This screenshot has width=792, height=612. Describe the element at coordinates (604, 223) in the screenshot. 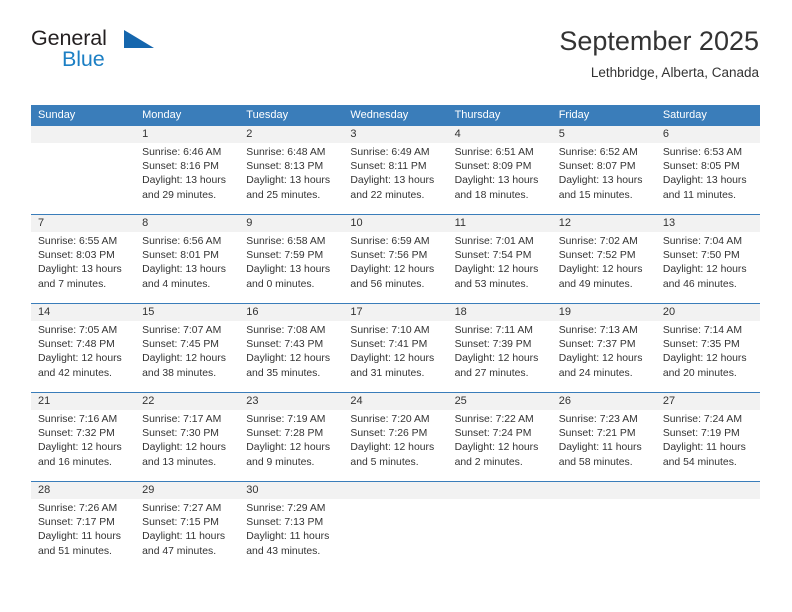

I see `day-number: 12` at that location.